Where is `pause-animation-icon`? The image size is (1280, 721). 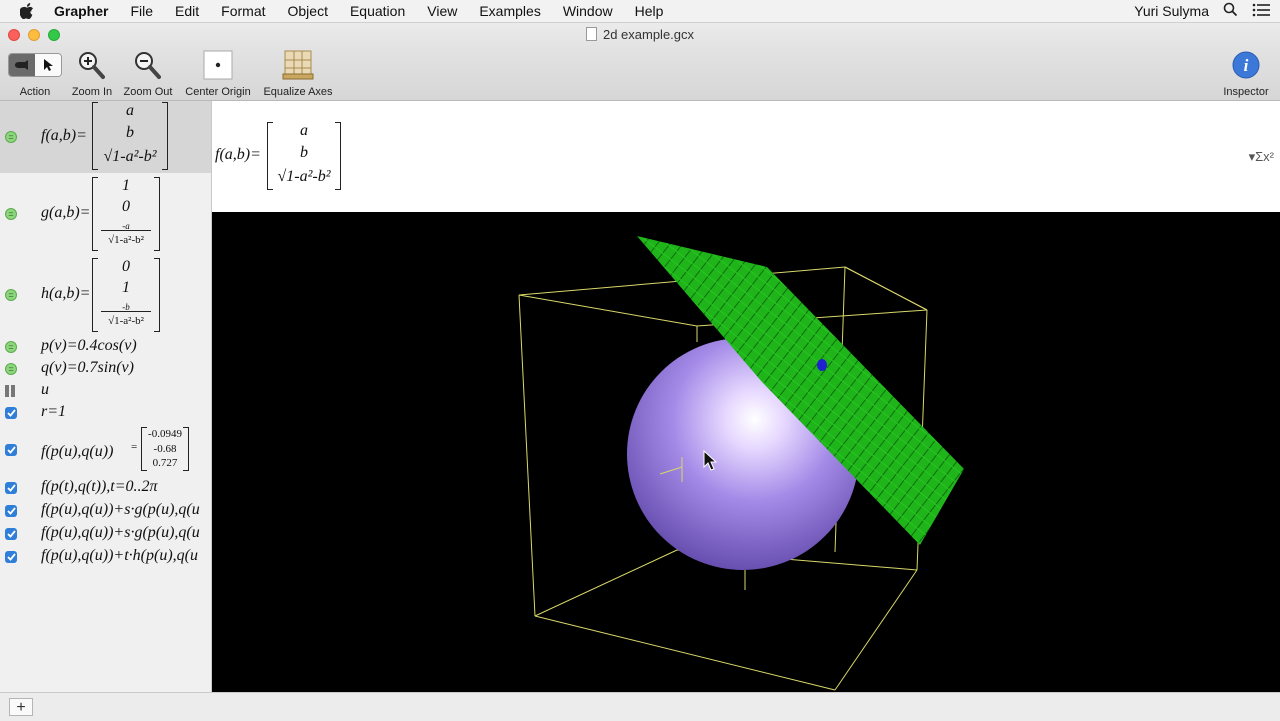
pause-animation-icon is located at coordinates (10, 391).